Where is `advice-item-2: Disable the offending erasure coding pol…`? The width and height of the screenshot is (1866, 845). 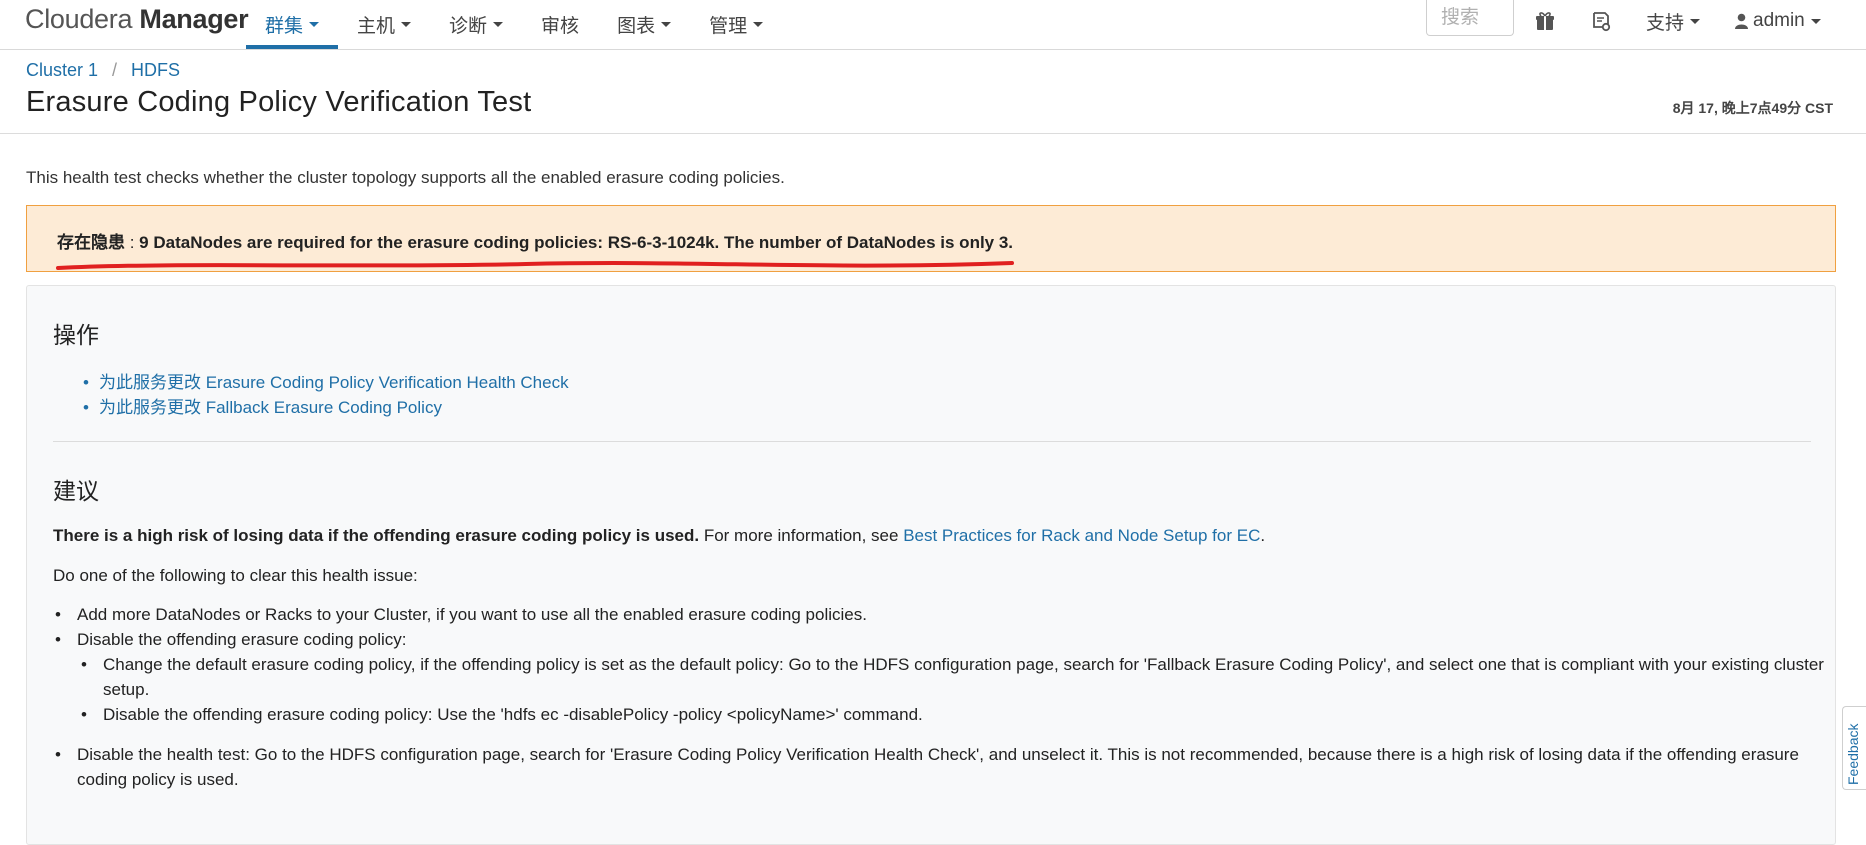
advice-item-2: Disable the offending erasure coding pol… is located at coordinates (242, 639).